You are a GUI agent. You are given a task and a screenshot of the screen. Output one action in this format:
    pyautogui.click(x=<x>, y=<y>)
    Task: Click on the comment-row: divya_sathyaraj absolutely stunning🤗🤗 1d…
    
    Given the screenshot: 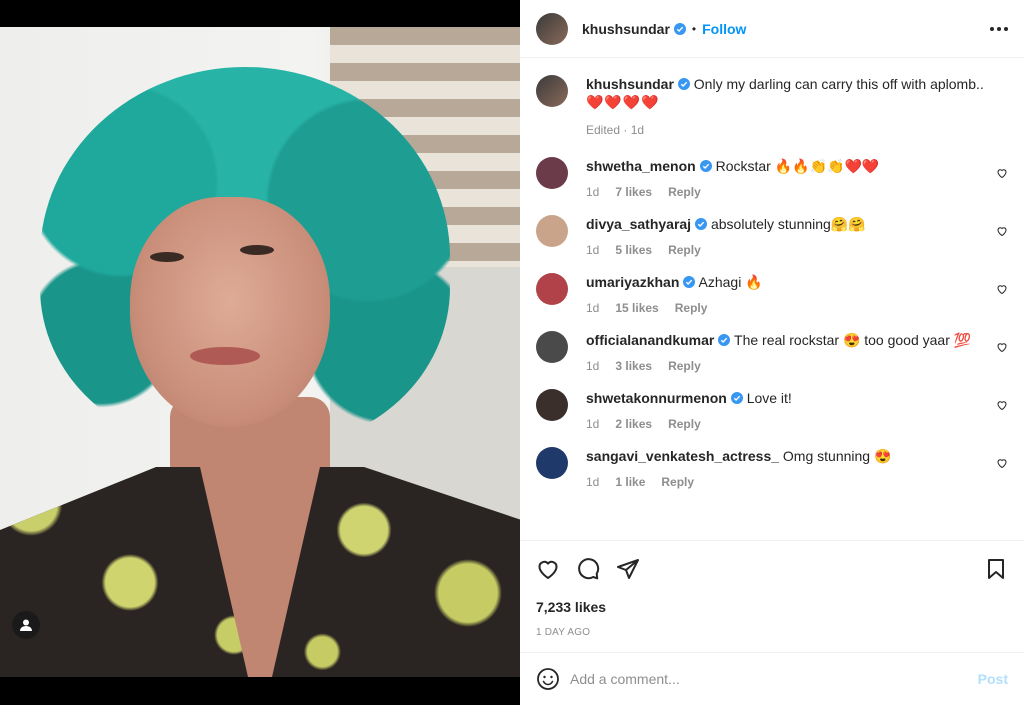 What is the action you would take?
    pyautogui.click(x=772, y=237)
    